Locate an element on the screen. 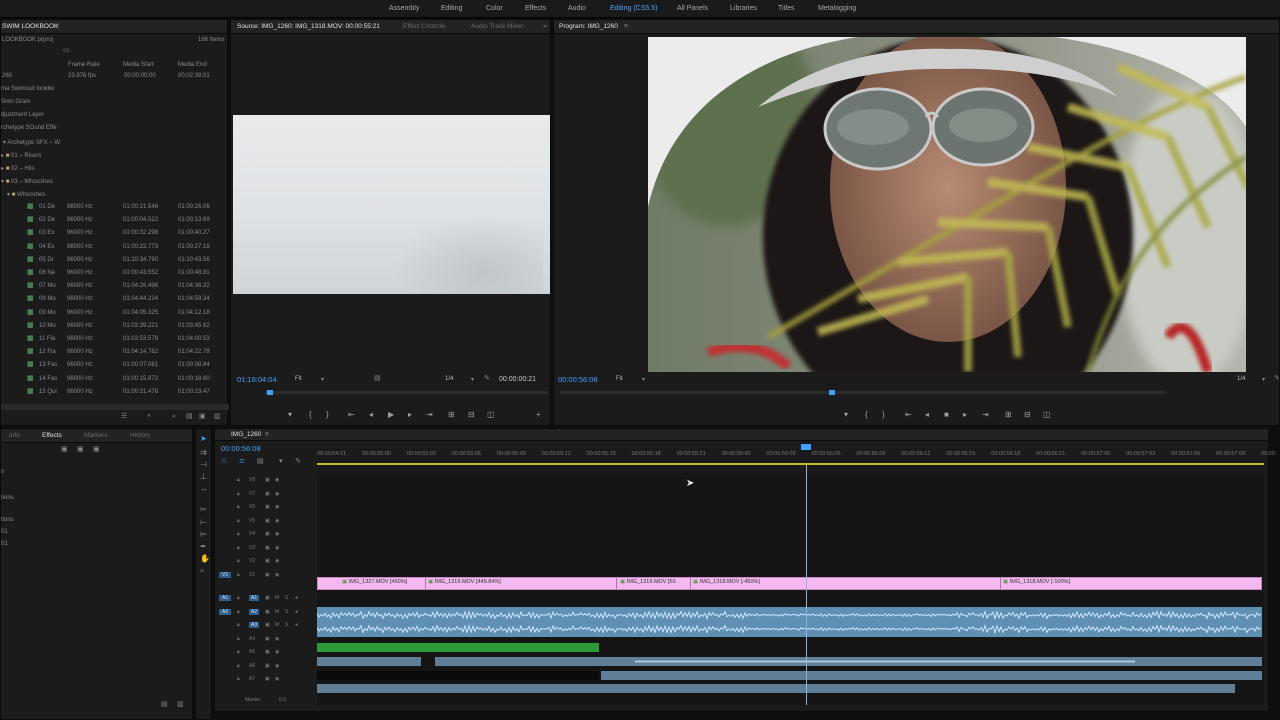  step-forward-icon: ▸ is located at coordinates (965, 414).